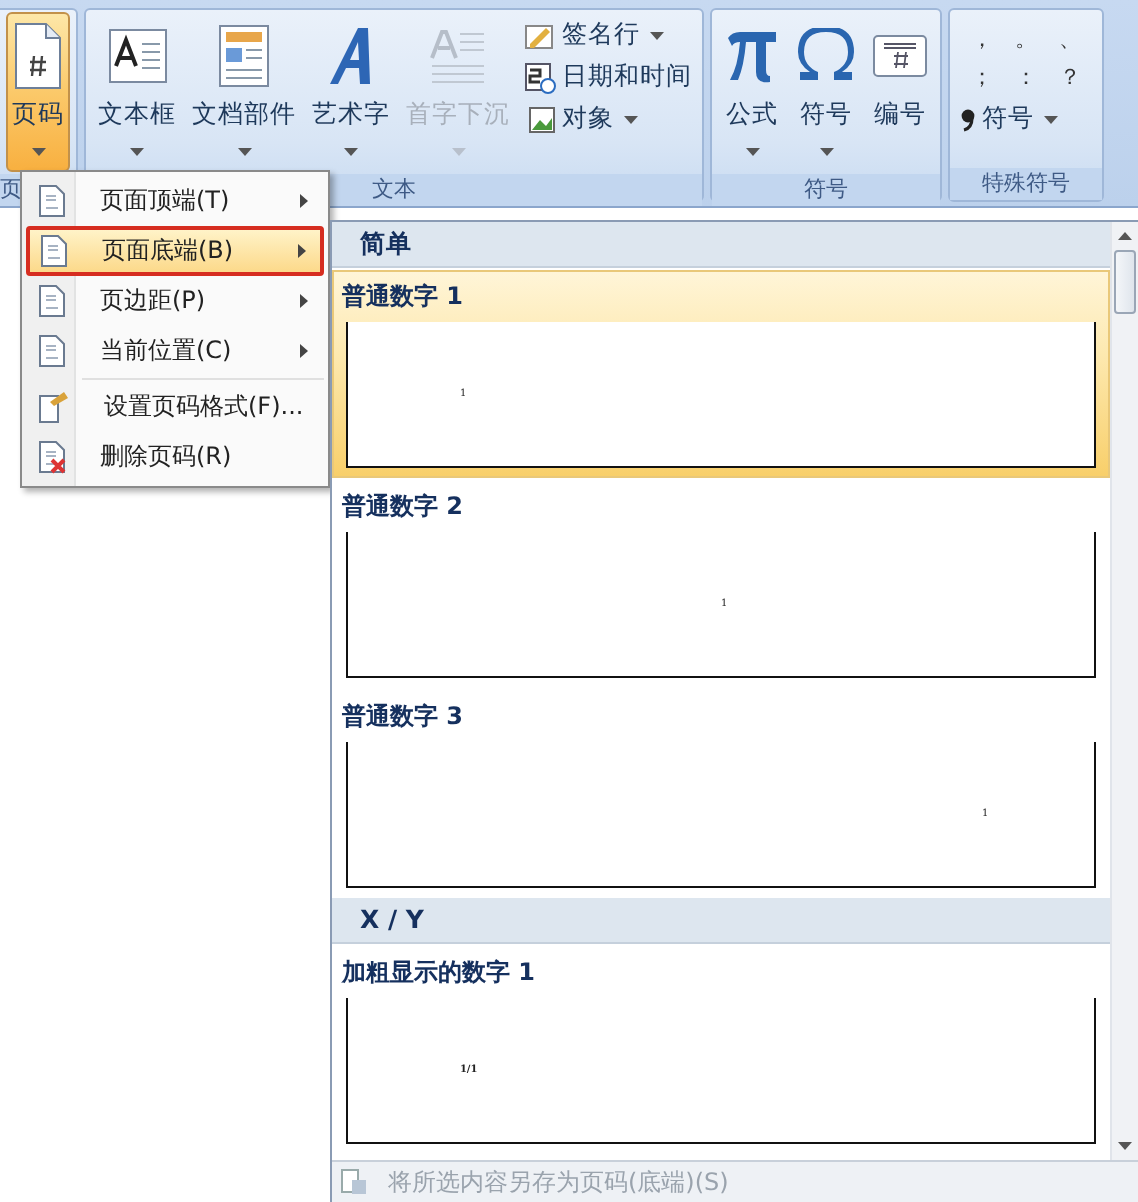 This screenshot has height=1202, width=1138. I want to click on scroll-up-icon, so click(1125, 236).